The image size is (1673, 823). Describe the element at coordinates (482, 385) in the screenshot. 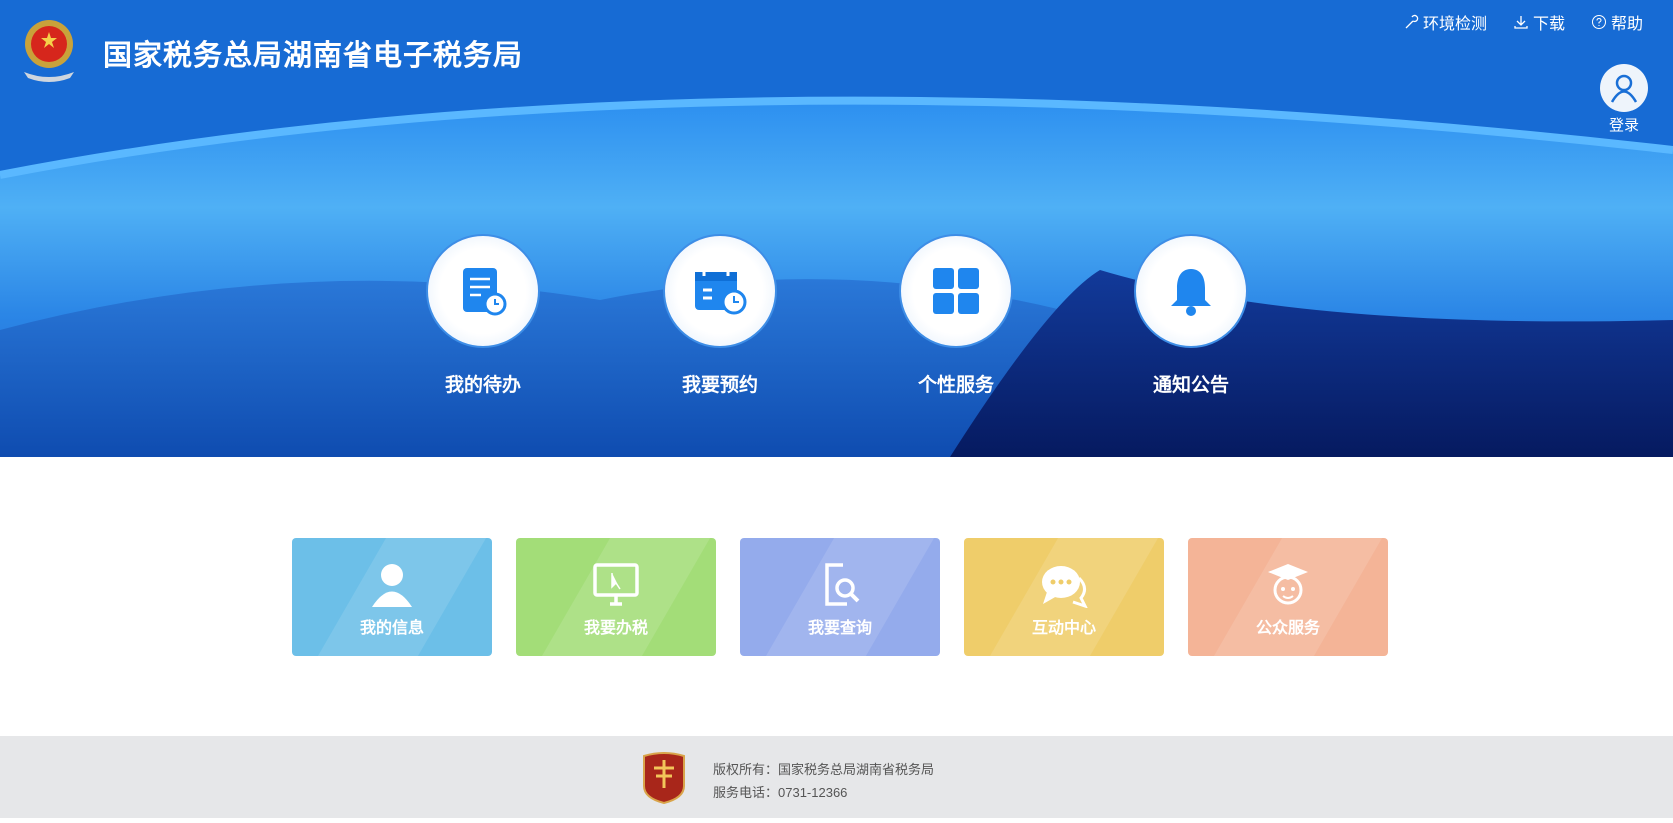

I see `quick-label: 我的待办` at that location.